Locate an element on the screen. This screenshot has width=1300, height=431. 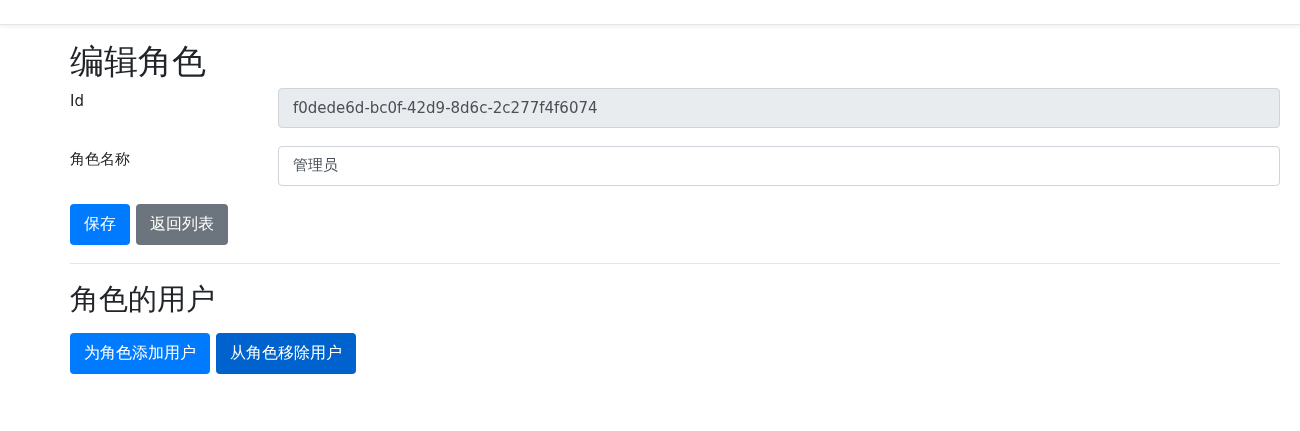
back-button: 返回列表 is located at coordinates (182, 224).